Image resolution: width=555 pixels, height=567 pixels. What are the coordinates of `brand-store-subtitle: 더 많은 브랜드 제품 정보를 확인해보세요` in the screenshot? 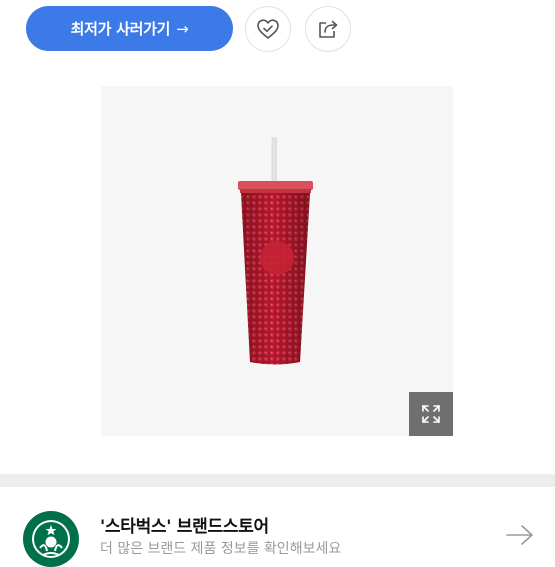 It's located at (221, 549).